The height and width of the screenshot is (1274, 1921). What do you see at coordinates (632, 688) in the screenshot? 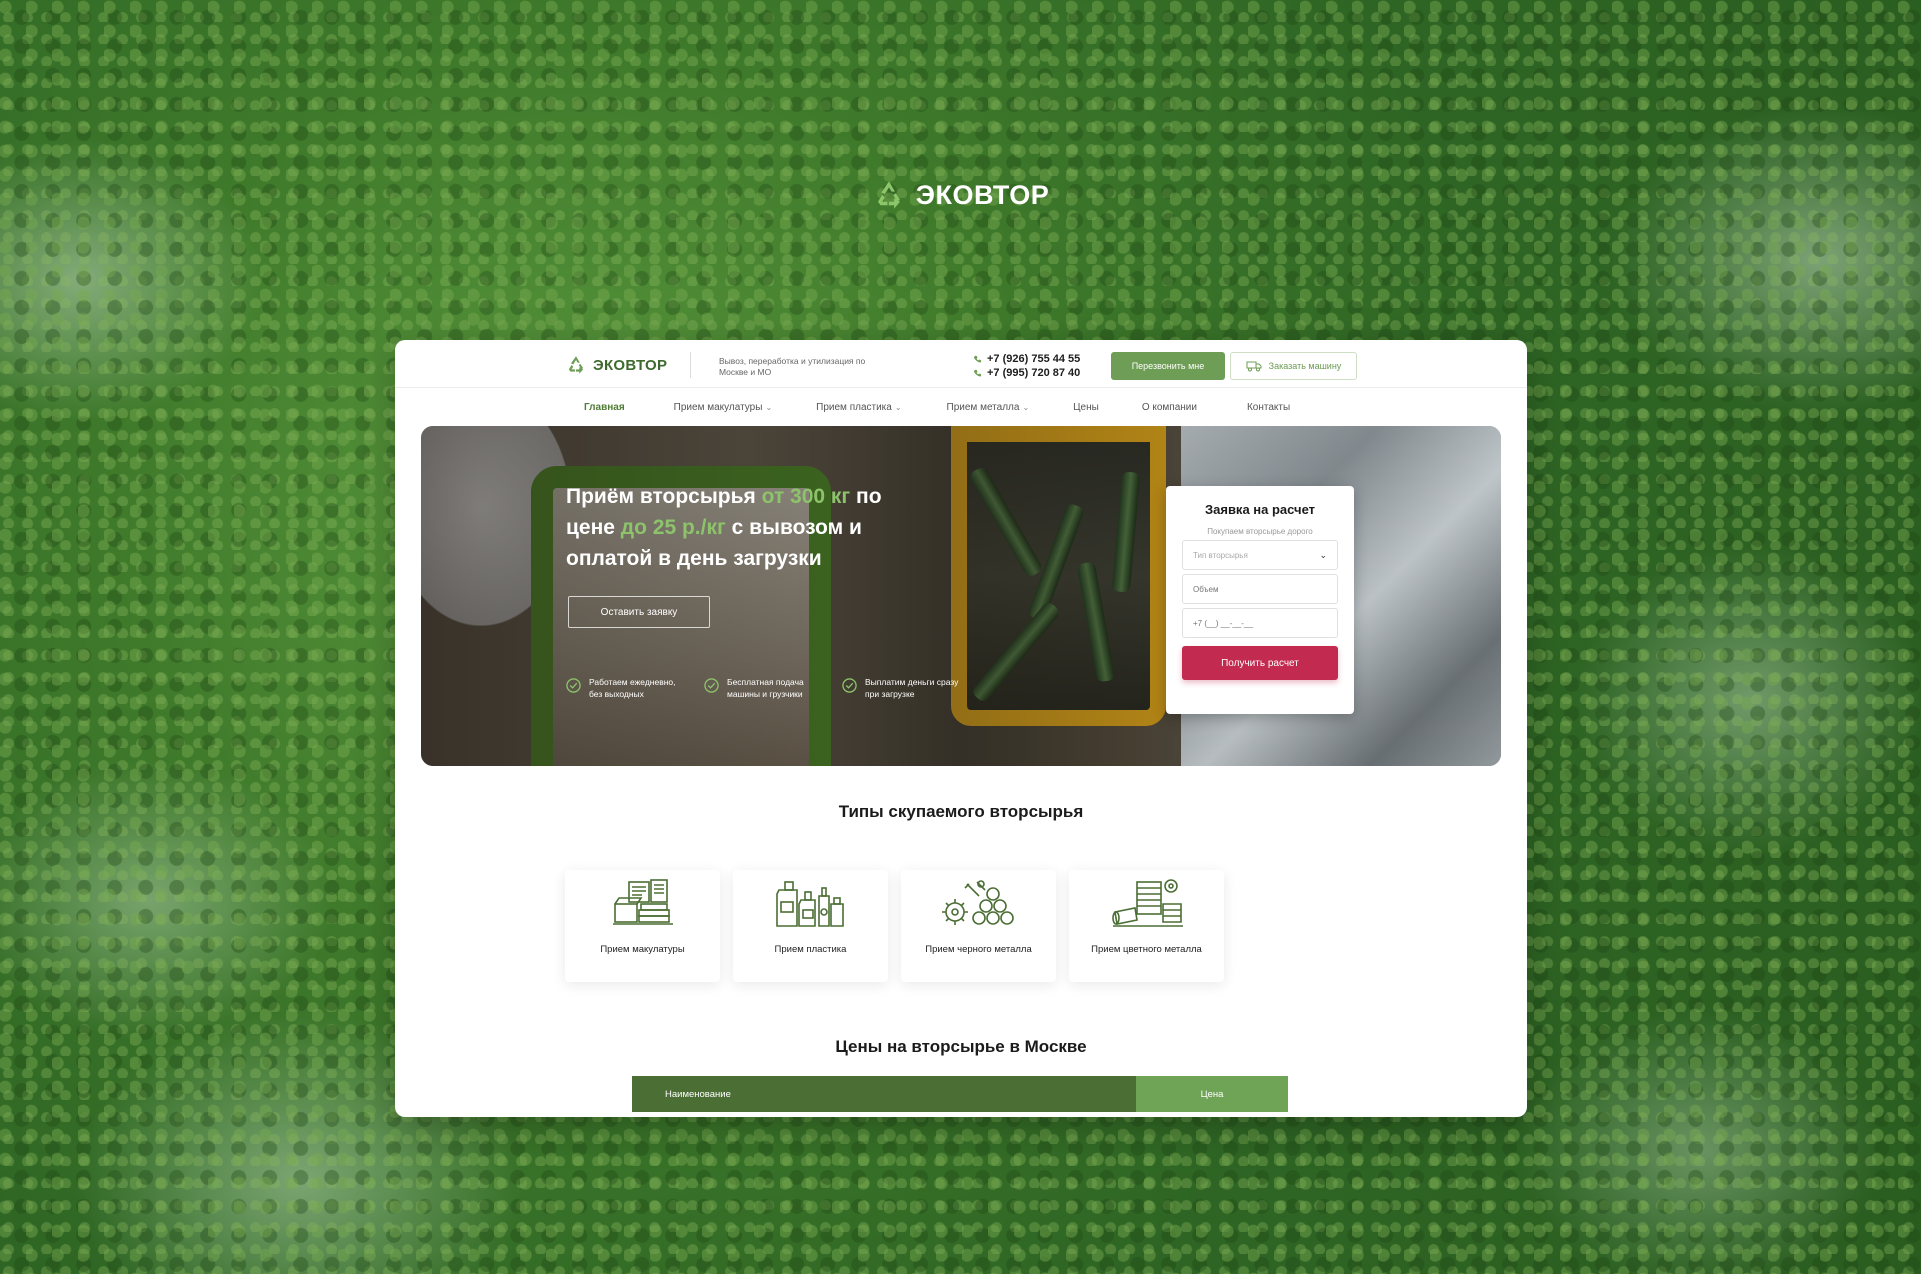
I see `feature-text: Работаем ежедневно, без выходных` at bounding box center [632, 688].